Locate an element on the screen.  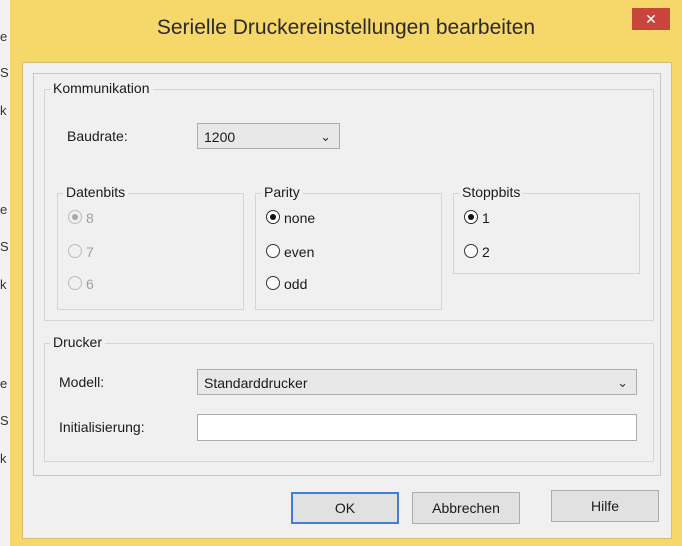
parity-option-even: even is located at coordinates (306, 252).